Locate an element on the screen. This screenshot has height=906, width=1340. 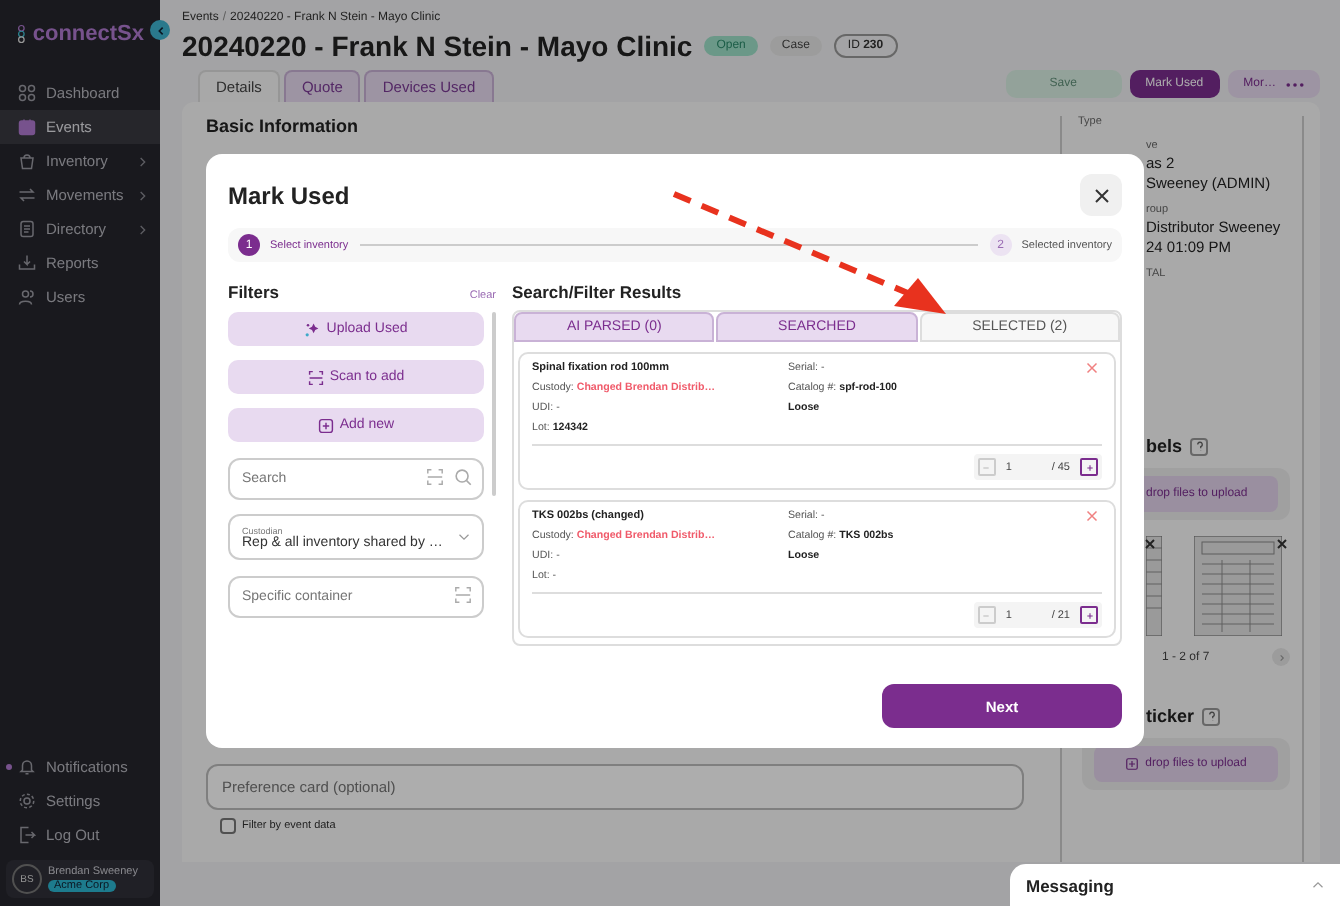
filters-title: Filters is located at coordinates (254, 292).